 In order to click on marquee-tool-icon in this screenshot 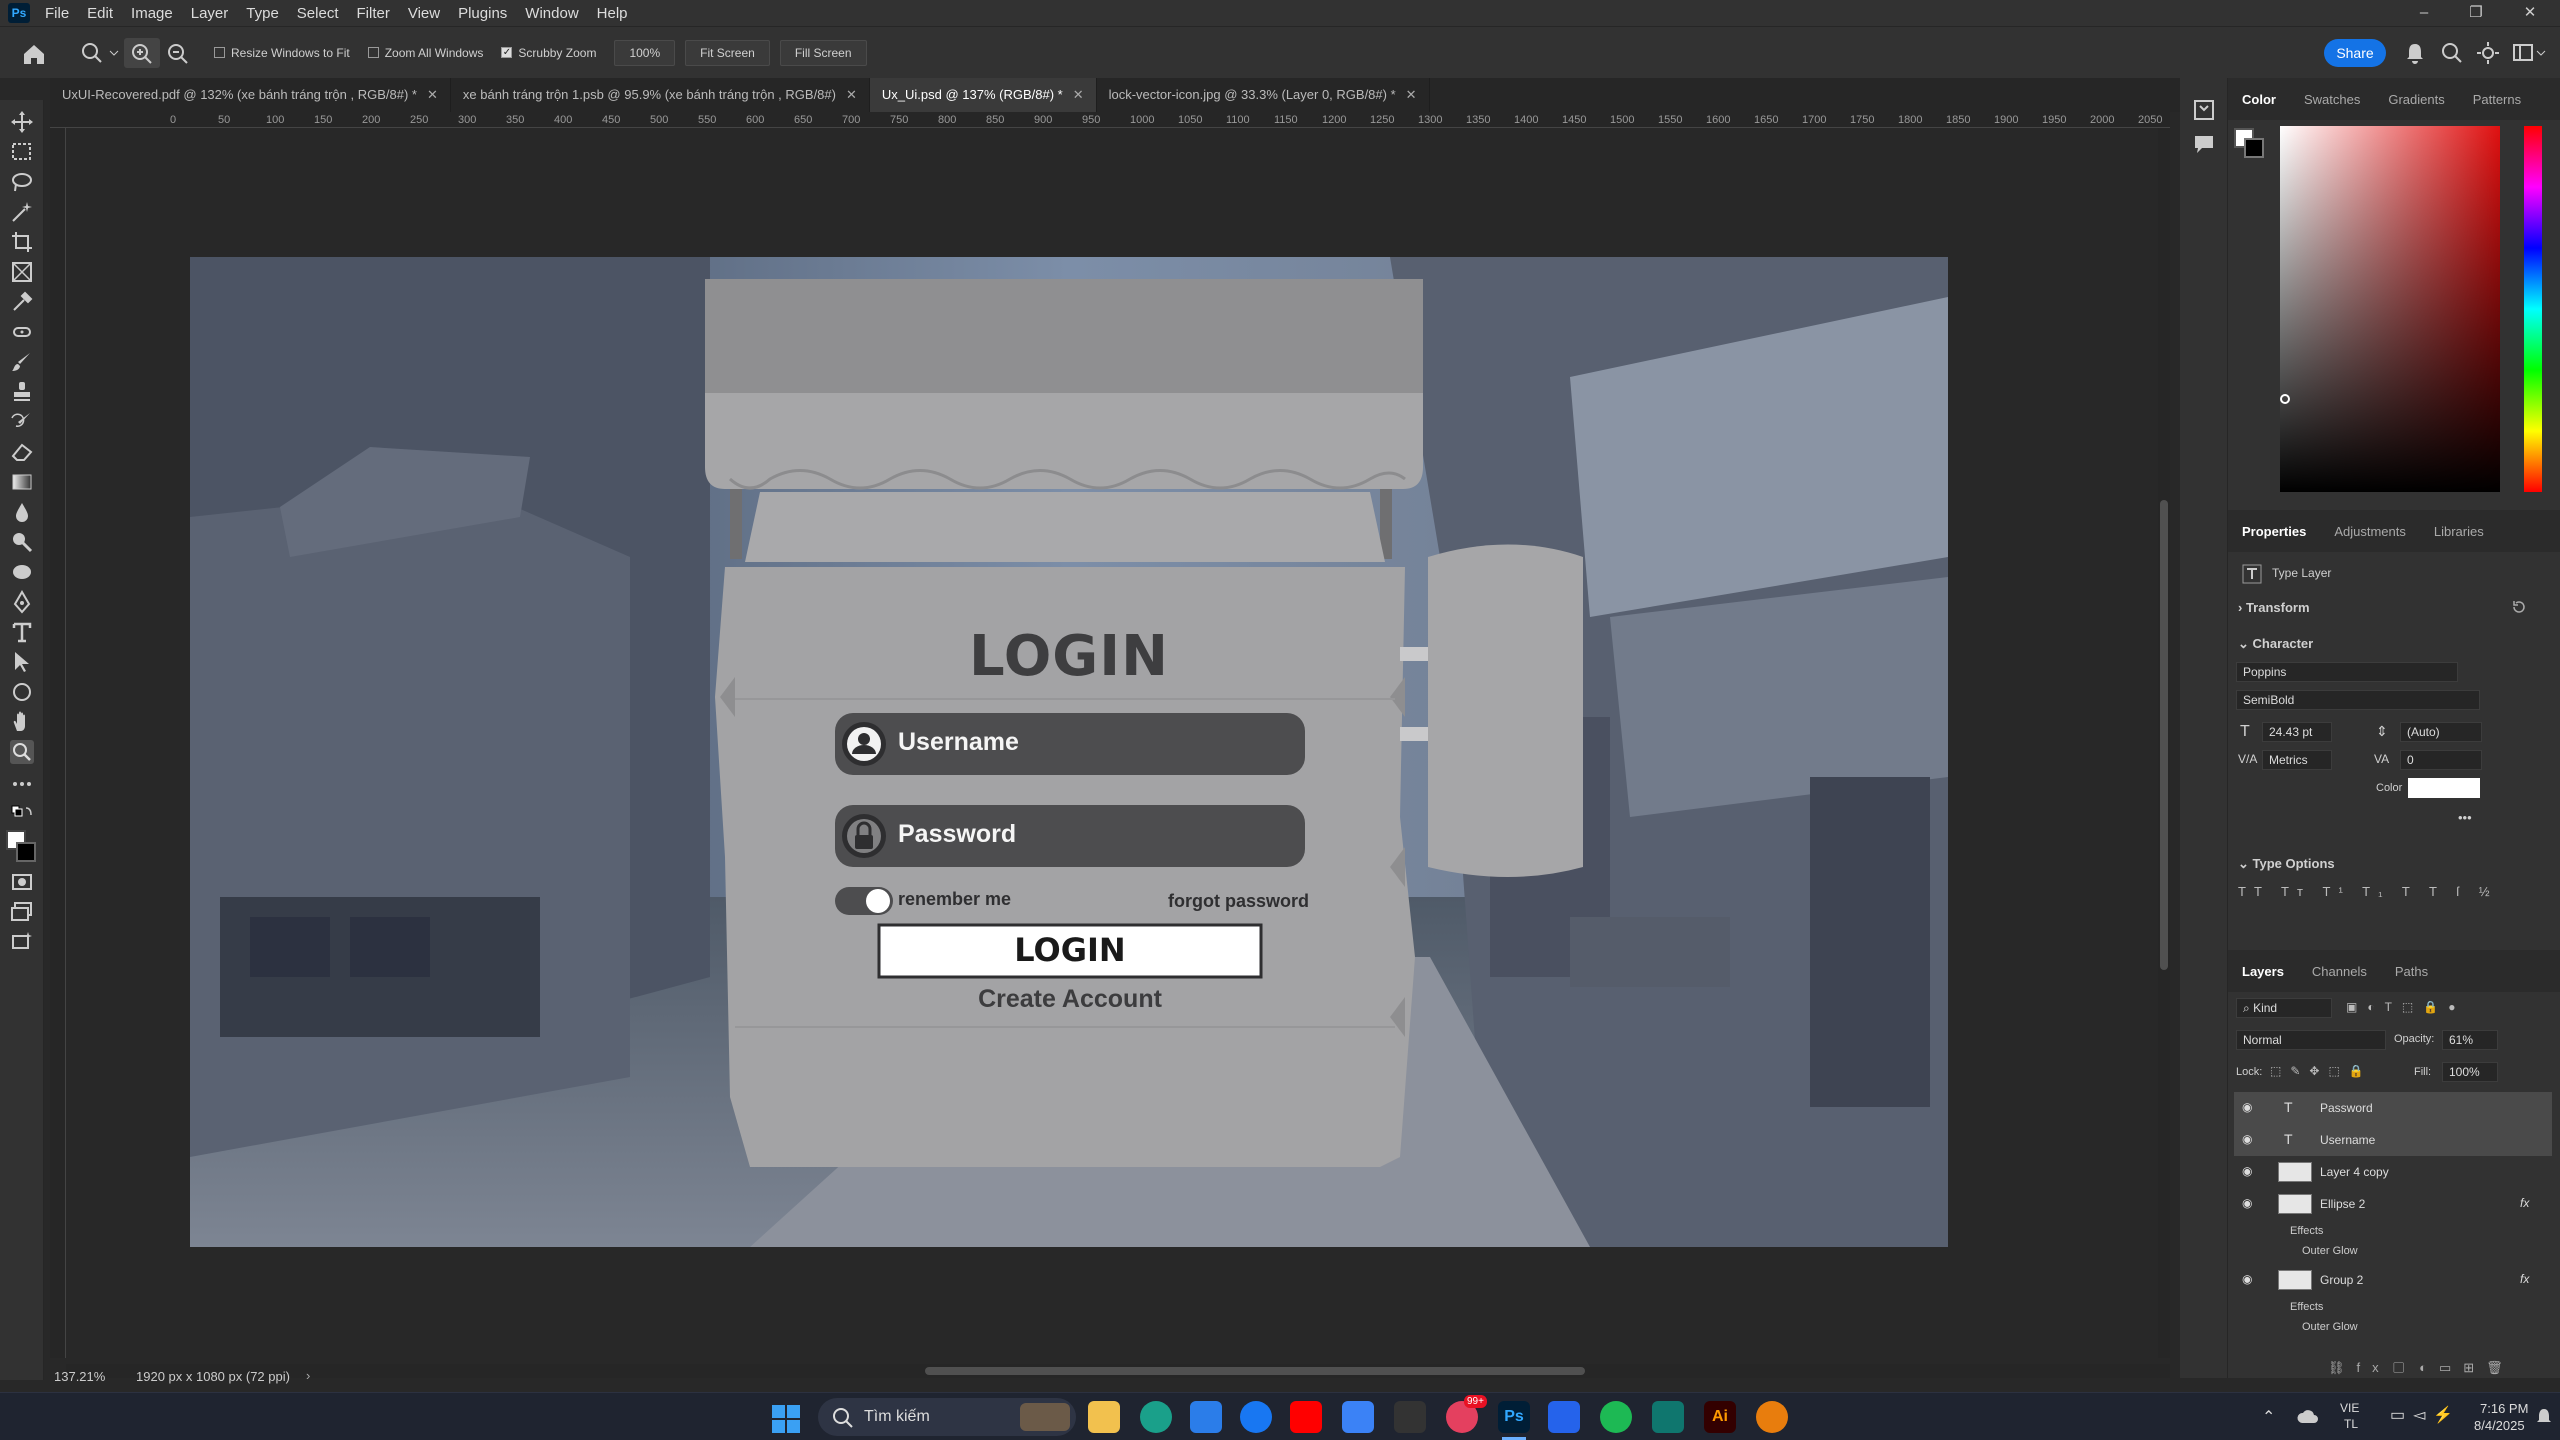, I will do `click(22, 152)`.